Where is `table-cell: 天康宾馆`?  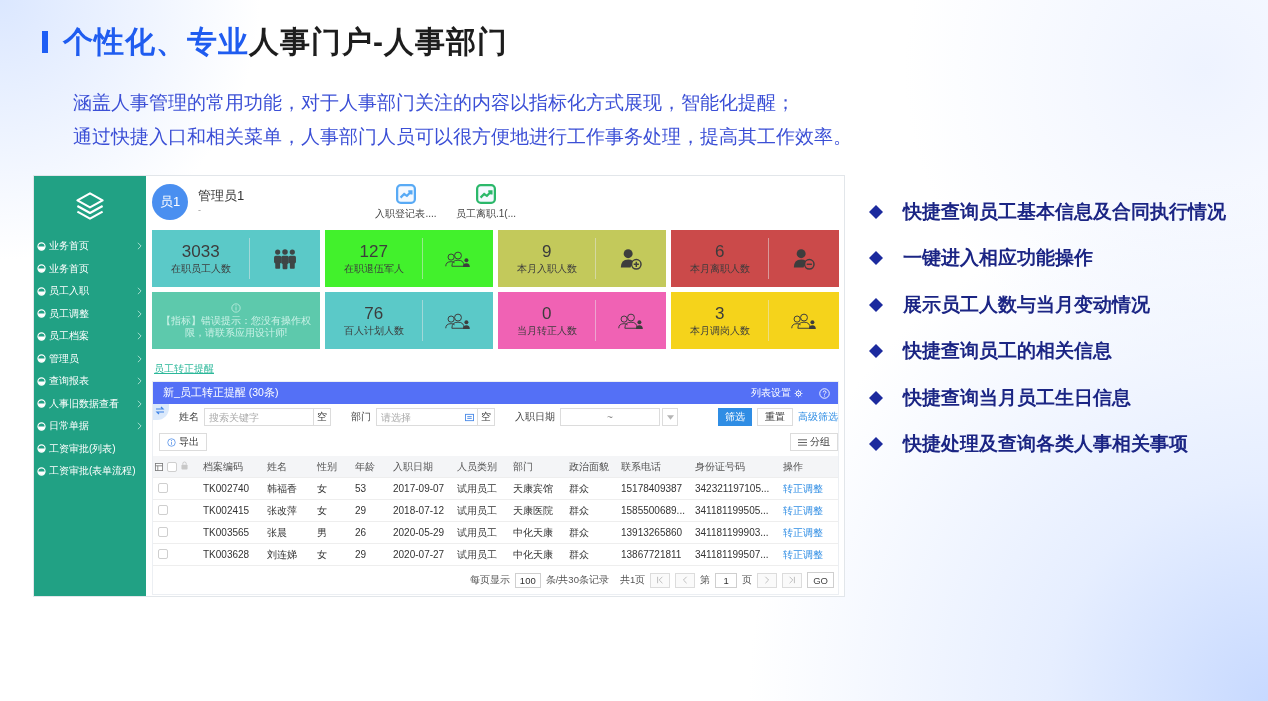
table-cell: 天康宾馆 is located at coordinates (537, 488).